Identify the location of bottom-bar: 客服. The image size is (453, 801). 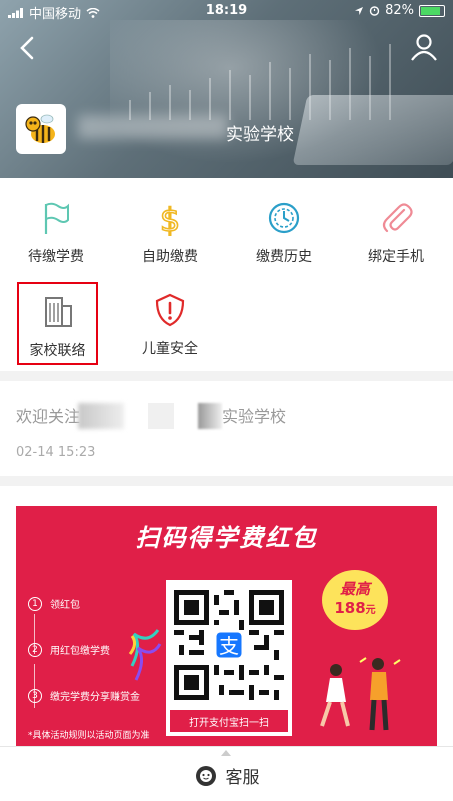
(226, 773).